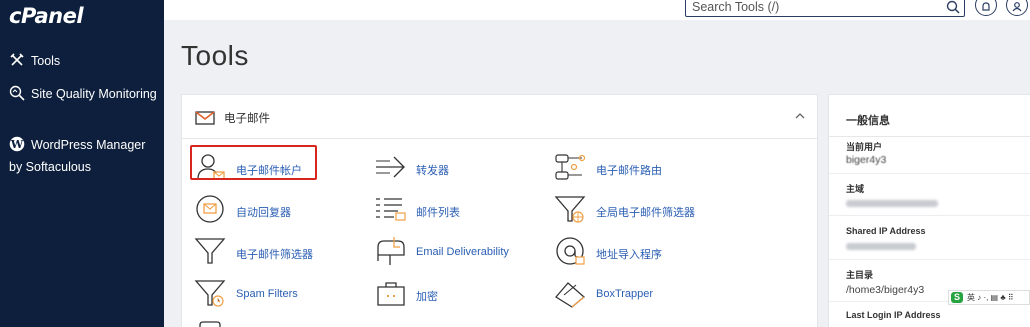 The height and width of the screenshot is (327, 1030). Describe the element at coordinates (957, 297) in the screenshot. I see `sogou-icon: S` at that location.